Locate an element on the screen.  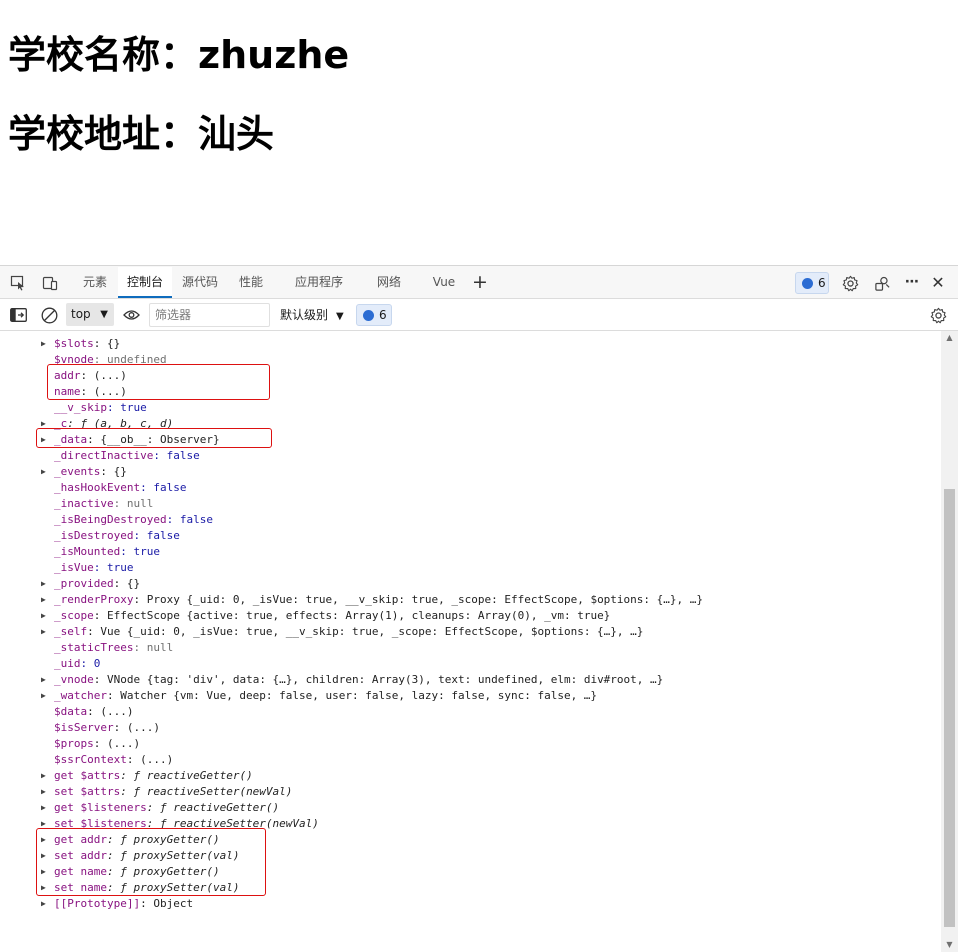
console-property-row: ▶ $slots: {} is located at coordinates (470, 344).